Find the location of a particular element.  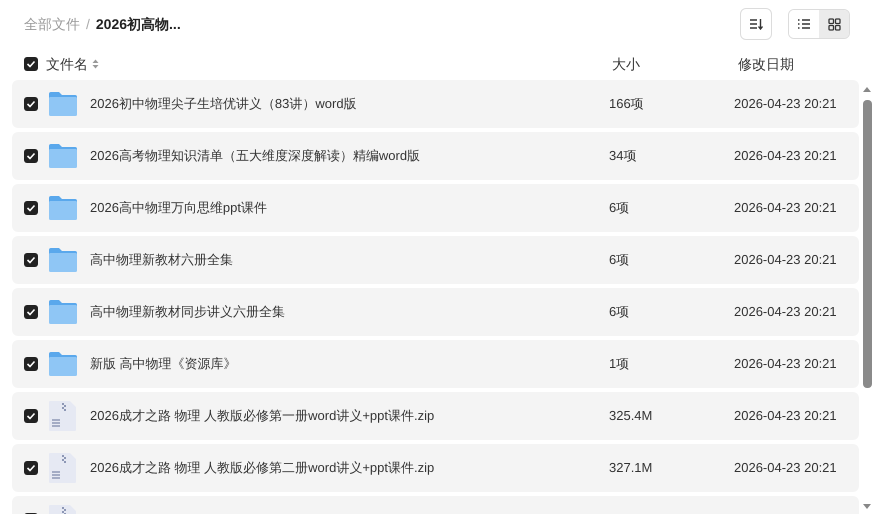

file-size: 1项 is located at coordinates (619, 364).